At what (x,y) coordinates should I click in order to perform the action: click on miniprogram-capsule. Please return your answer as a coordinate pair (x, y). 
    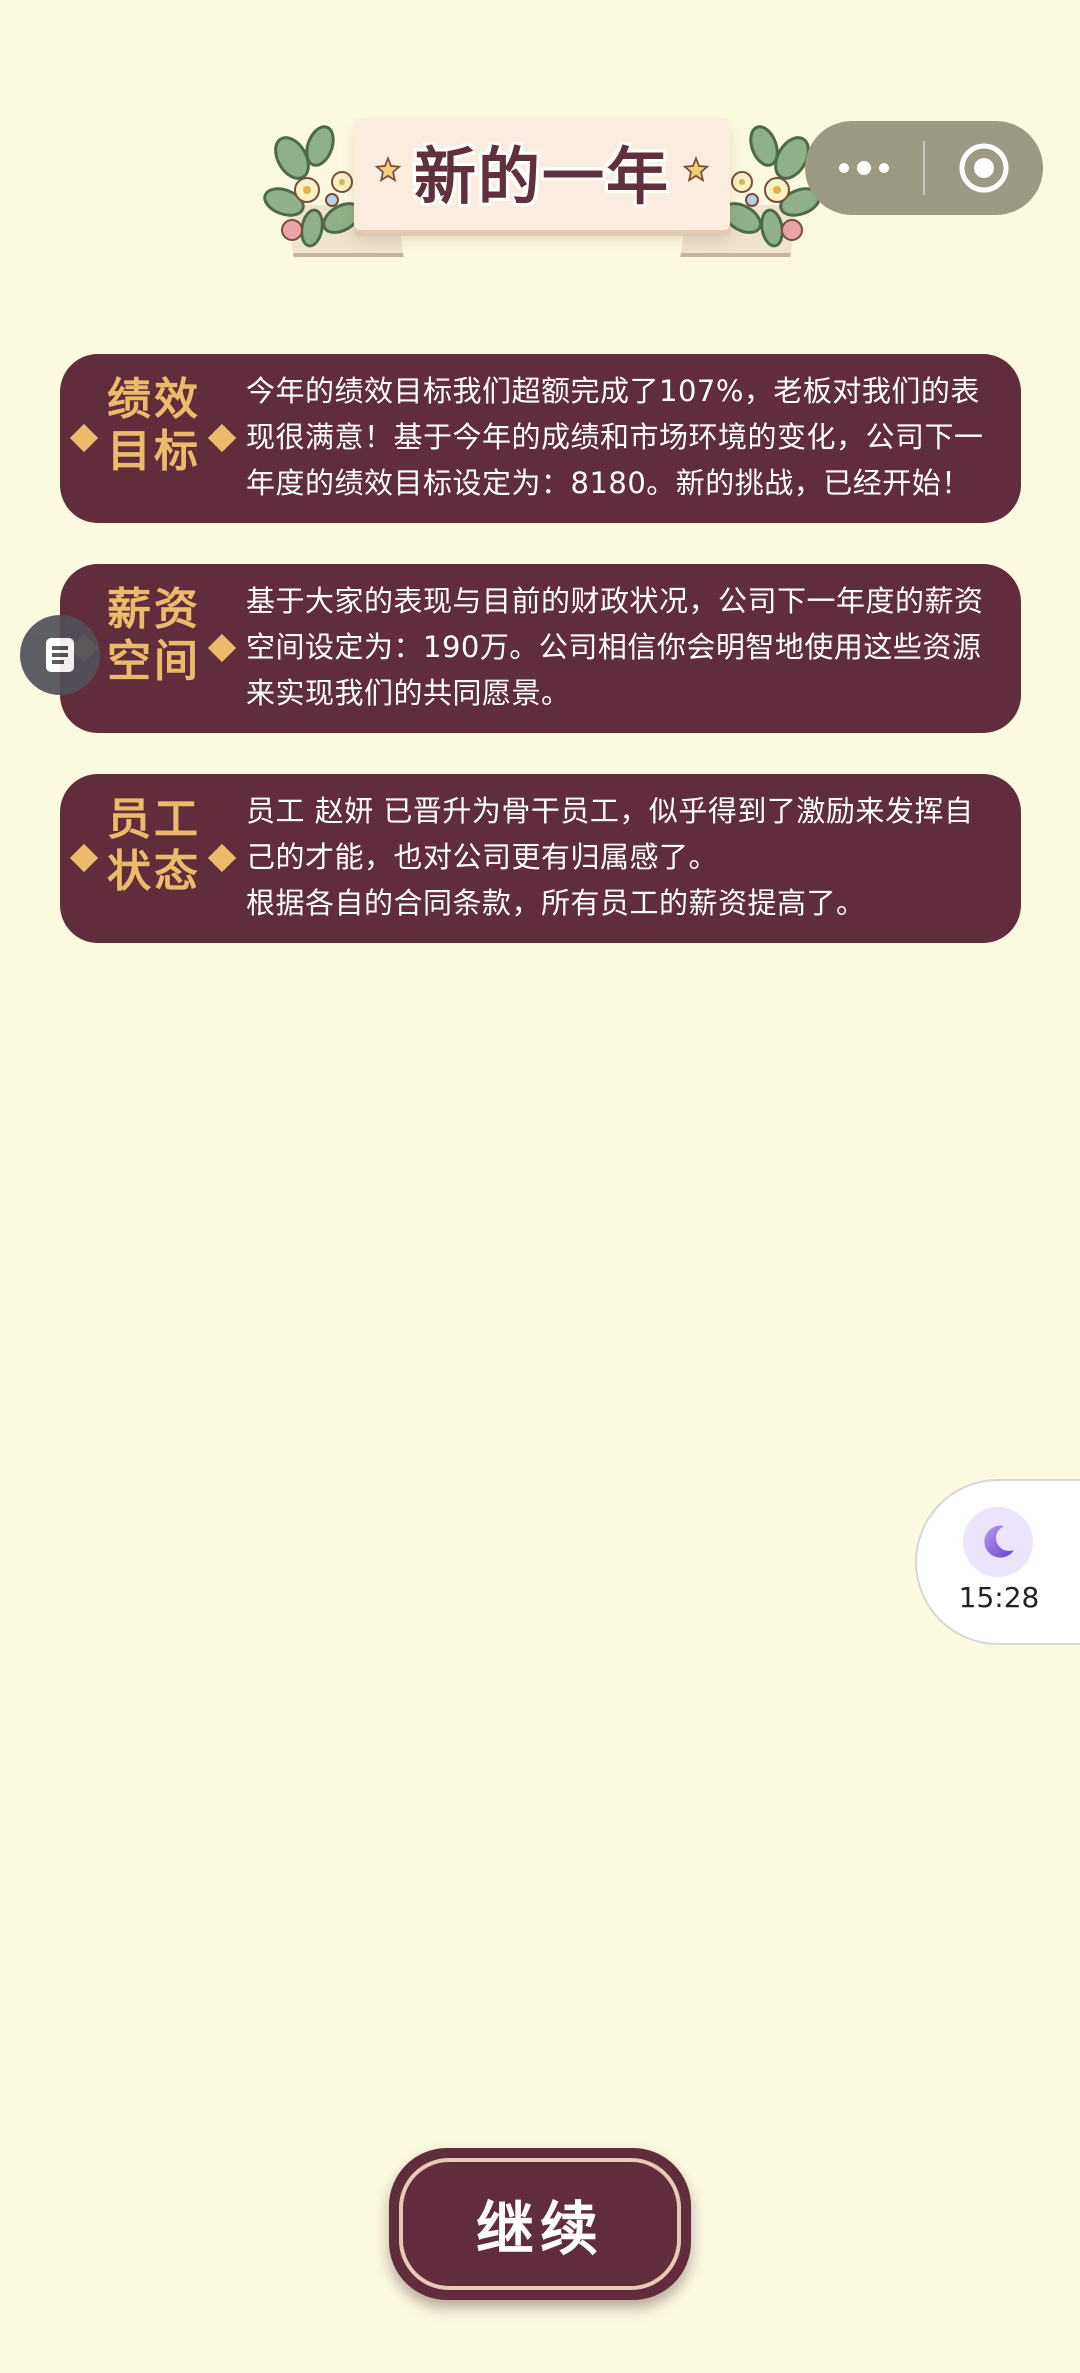
    Looking at the image, I should click on (924, 168).